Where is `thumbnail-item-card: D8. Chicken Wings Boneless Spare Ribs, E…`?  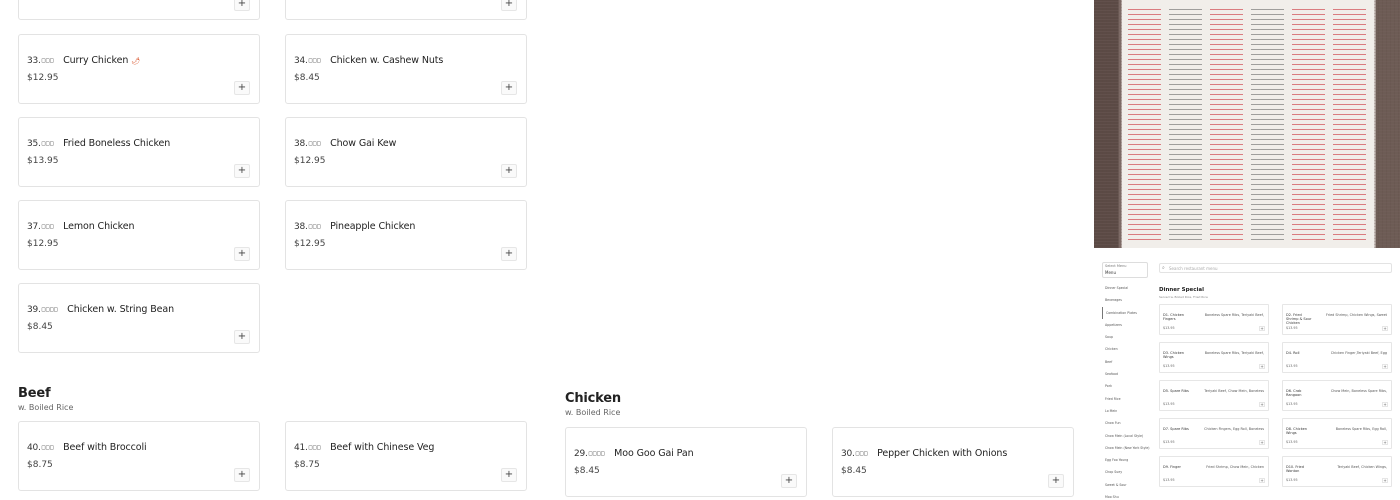
thumbnail-item-card: D8. Chicken Wings Boneless Spare Ribs, E… is located at coordinates (1337, 433).